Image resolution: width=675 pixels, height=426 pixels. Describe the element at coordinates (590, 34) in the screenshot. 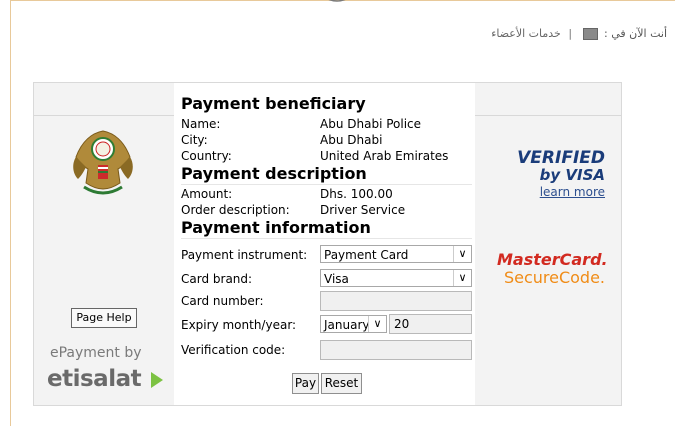

I see `folder-icon` at that location.